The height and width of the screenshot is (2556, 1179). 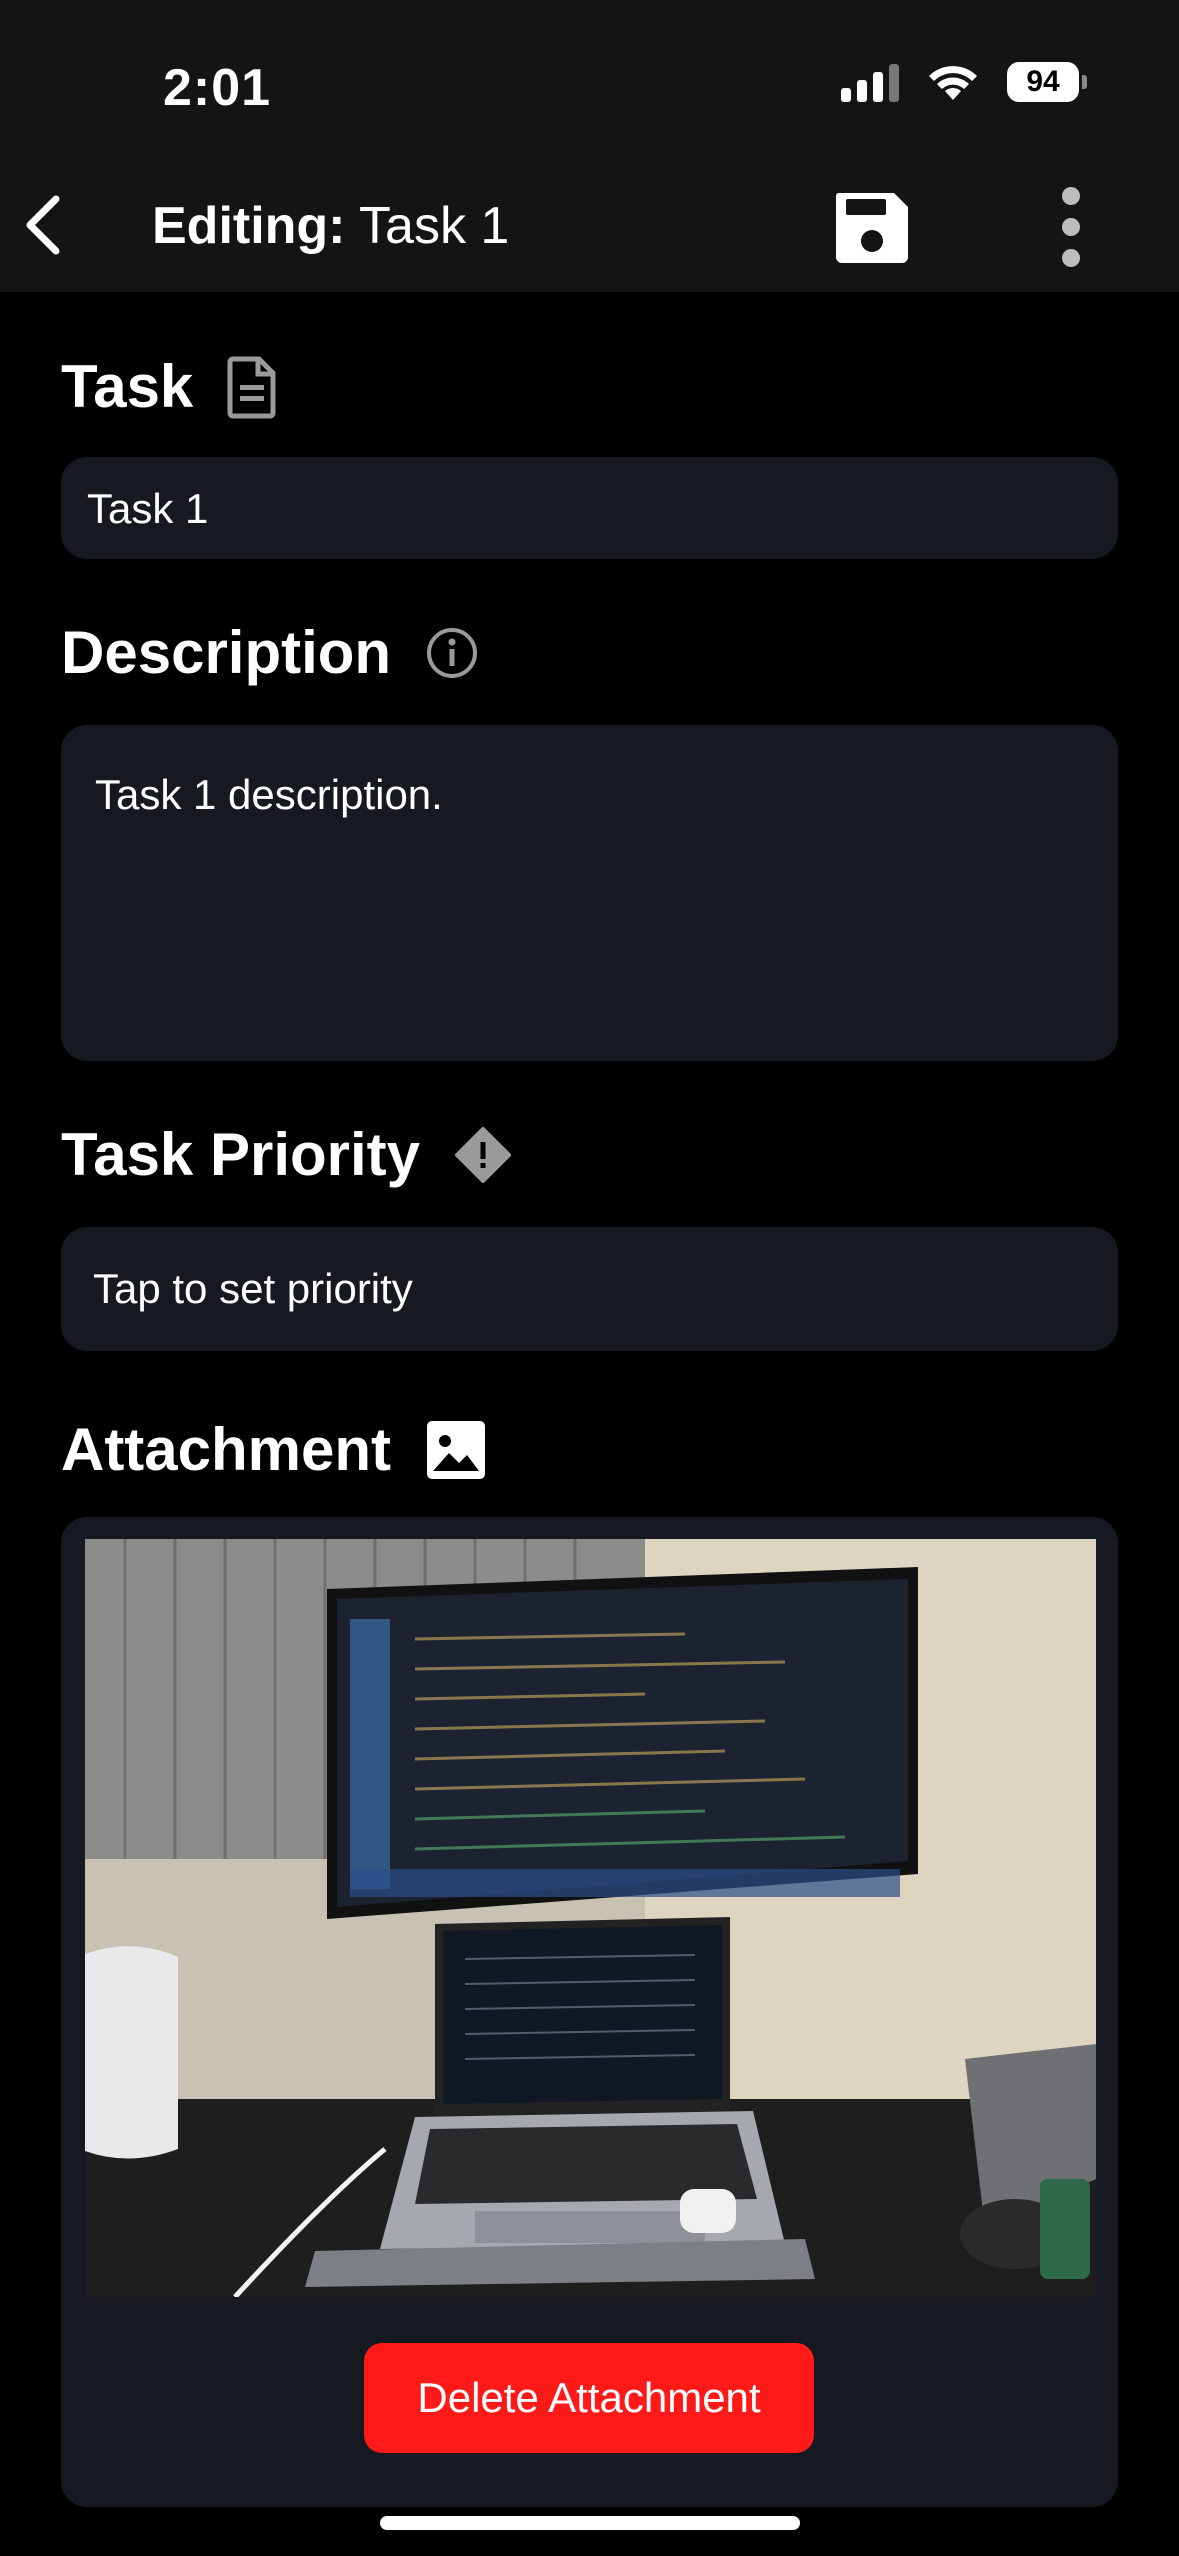 I want to click on priority-section-label: Task Priority, so click(x=286, y=1154).